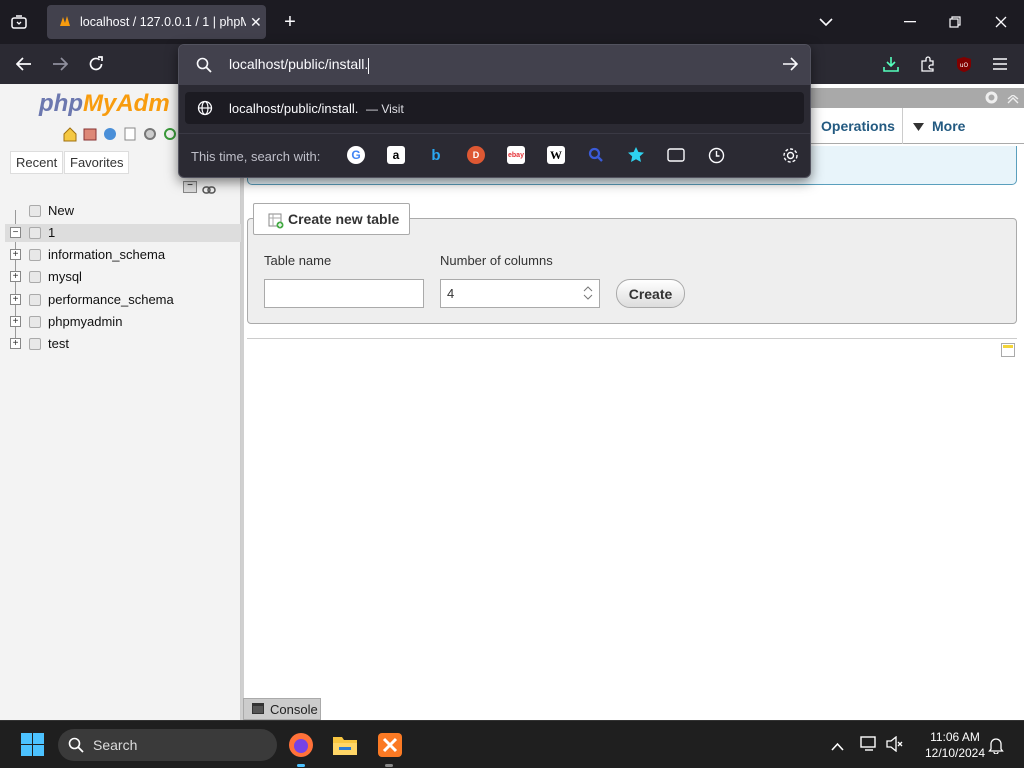 The image size is (1024, 768). Describe the element at coordinates (632, 338) in the screenshot. I see `content-divider` at that location.